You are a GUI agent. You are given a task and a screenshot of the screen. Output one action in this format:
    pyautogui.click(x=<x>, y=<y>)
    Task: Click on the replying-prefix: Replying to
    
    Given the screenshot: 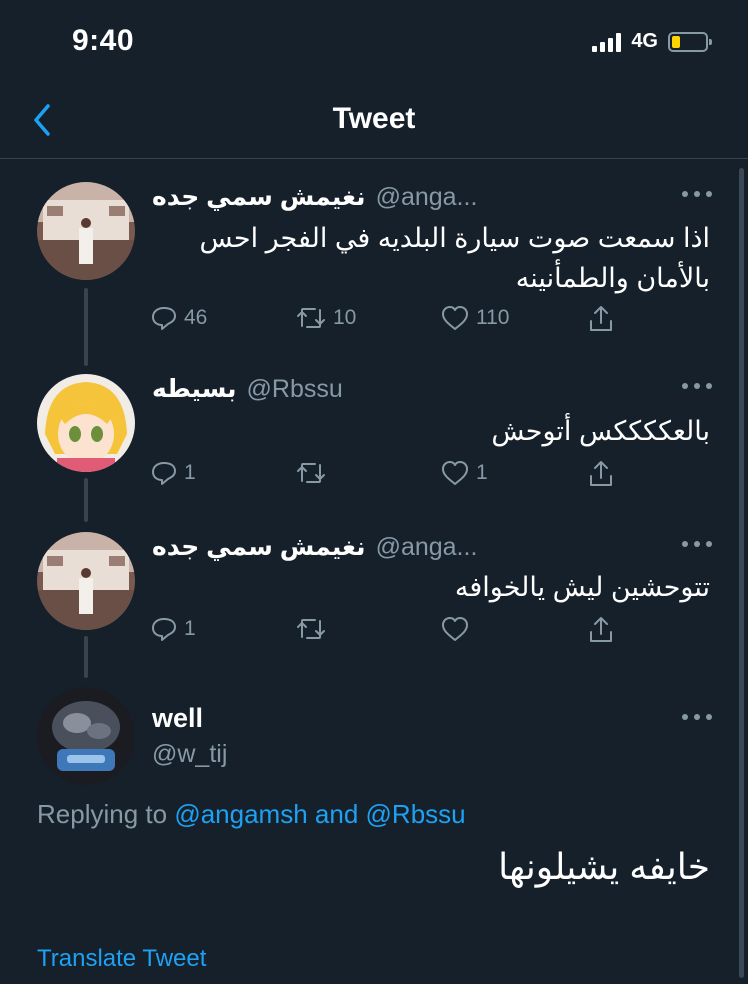 What is the action you would take?
    pyautogui.click(x=102, y=814)
    